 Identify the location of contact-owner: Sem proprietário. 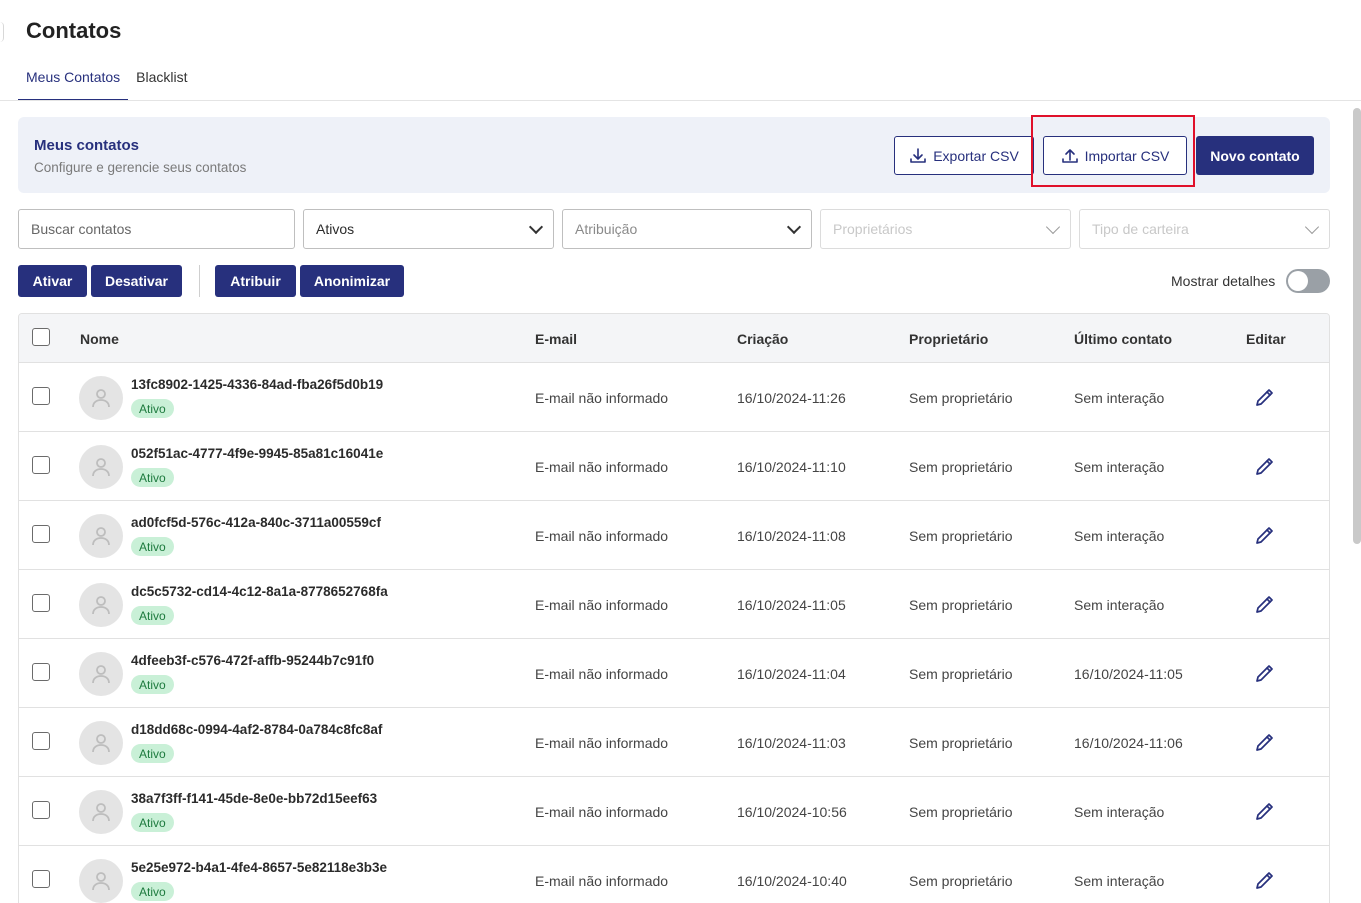
(961, 881).